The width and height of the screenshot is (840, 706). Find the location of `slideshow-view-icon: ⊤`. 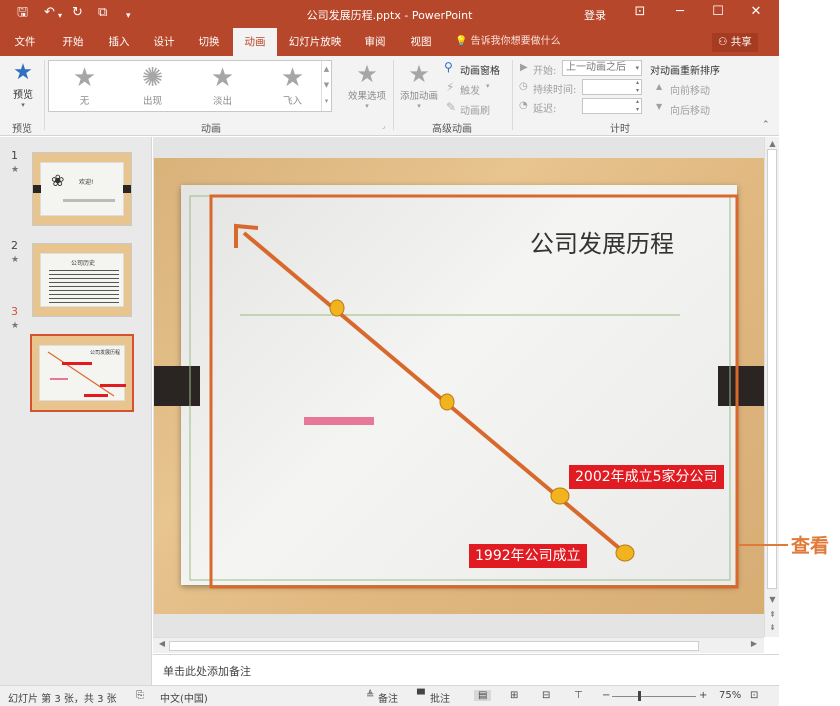

slideshow-view-icon: ⊤ is located at coordinates (578, 695).